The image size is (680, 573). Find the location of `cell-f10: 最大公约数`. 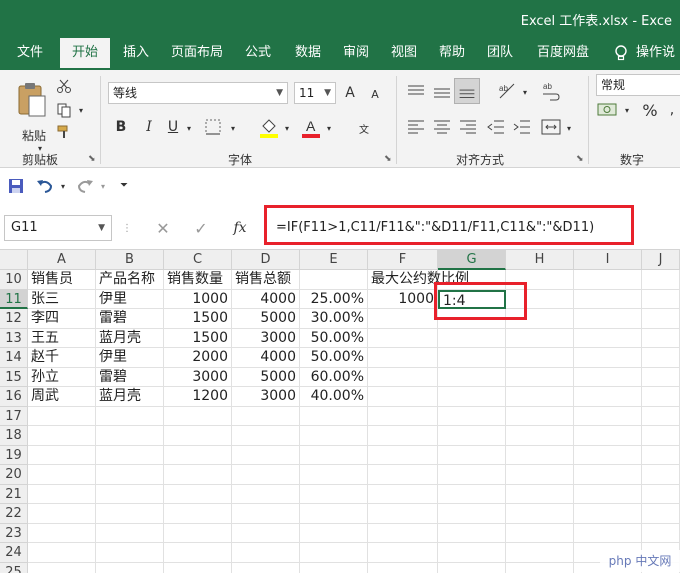

cell-f10: 最大公约数 is located at coordinates (404, 280).